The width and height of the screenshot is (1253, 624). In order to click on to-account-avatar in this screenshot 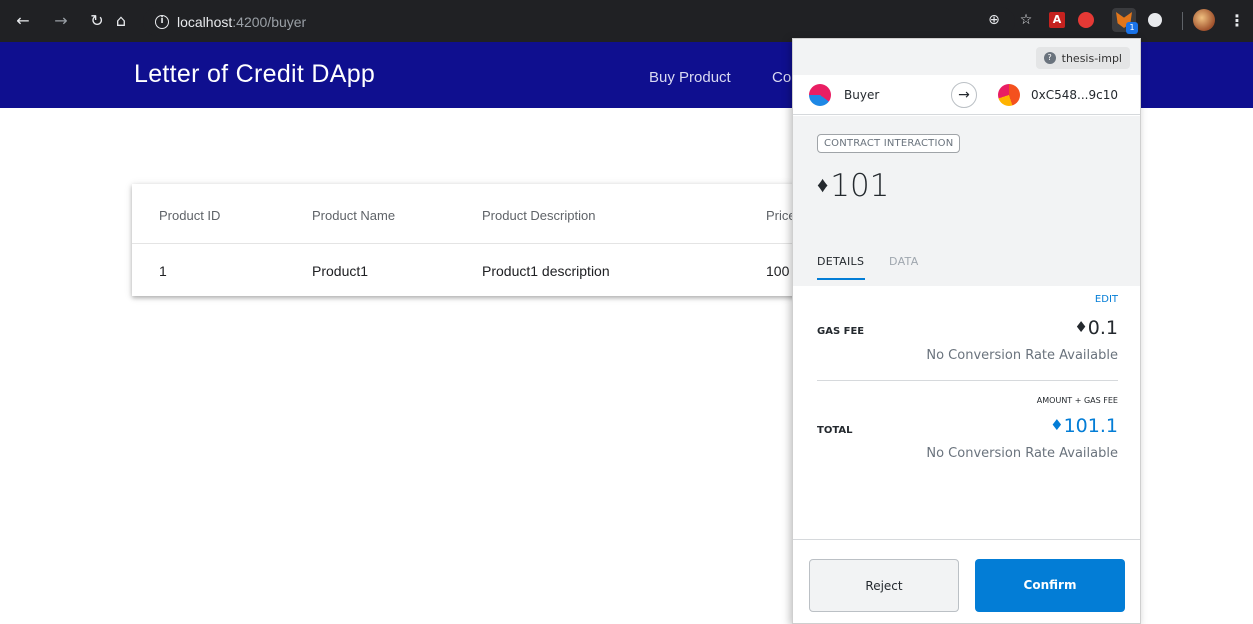, I will do `click(1009, 95)`.